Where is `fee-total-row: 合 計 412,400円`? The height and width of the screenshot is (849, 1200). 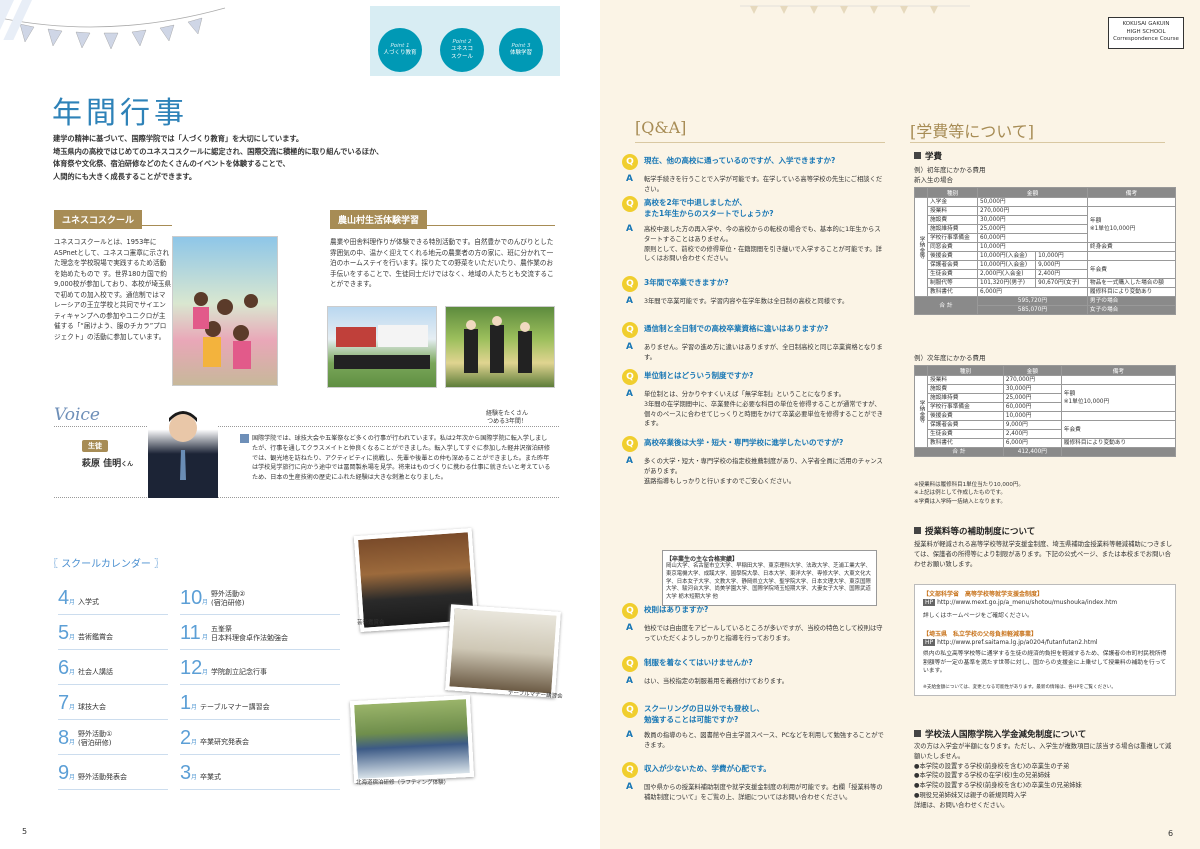
fee-total-row: 合 計 412,400円 is located at coordinates (1045, 452).